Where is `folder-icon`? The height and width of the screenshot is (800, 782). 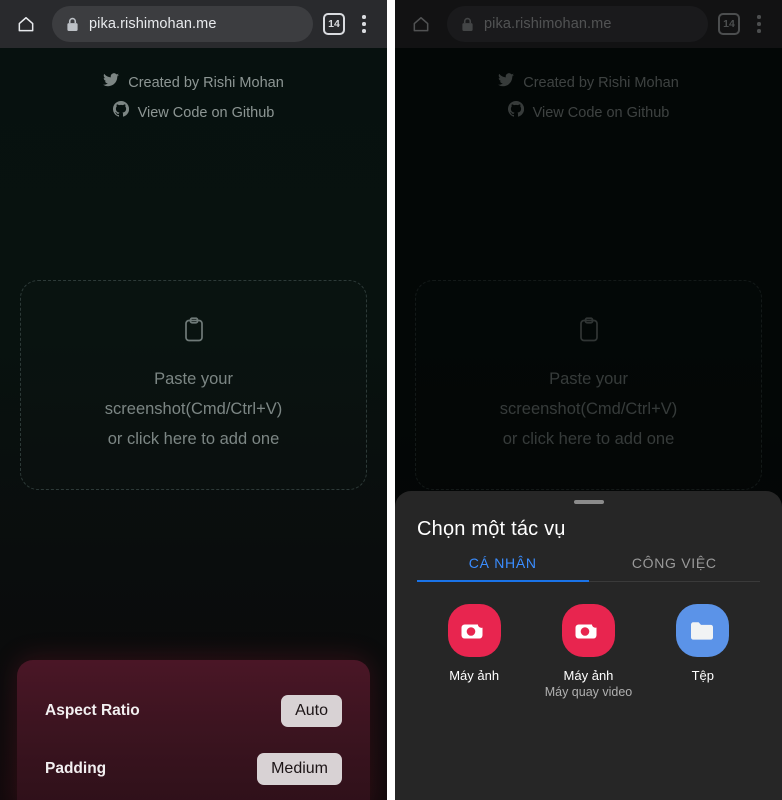 folder-icon is located at coordinates (703, 630).